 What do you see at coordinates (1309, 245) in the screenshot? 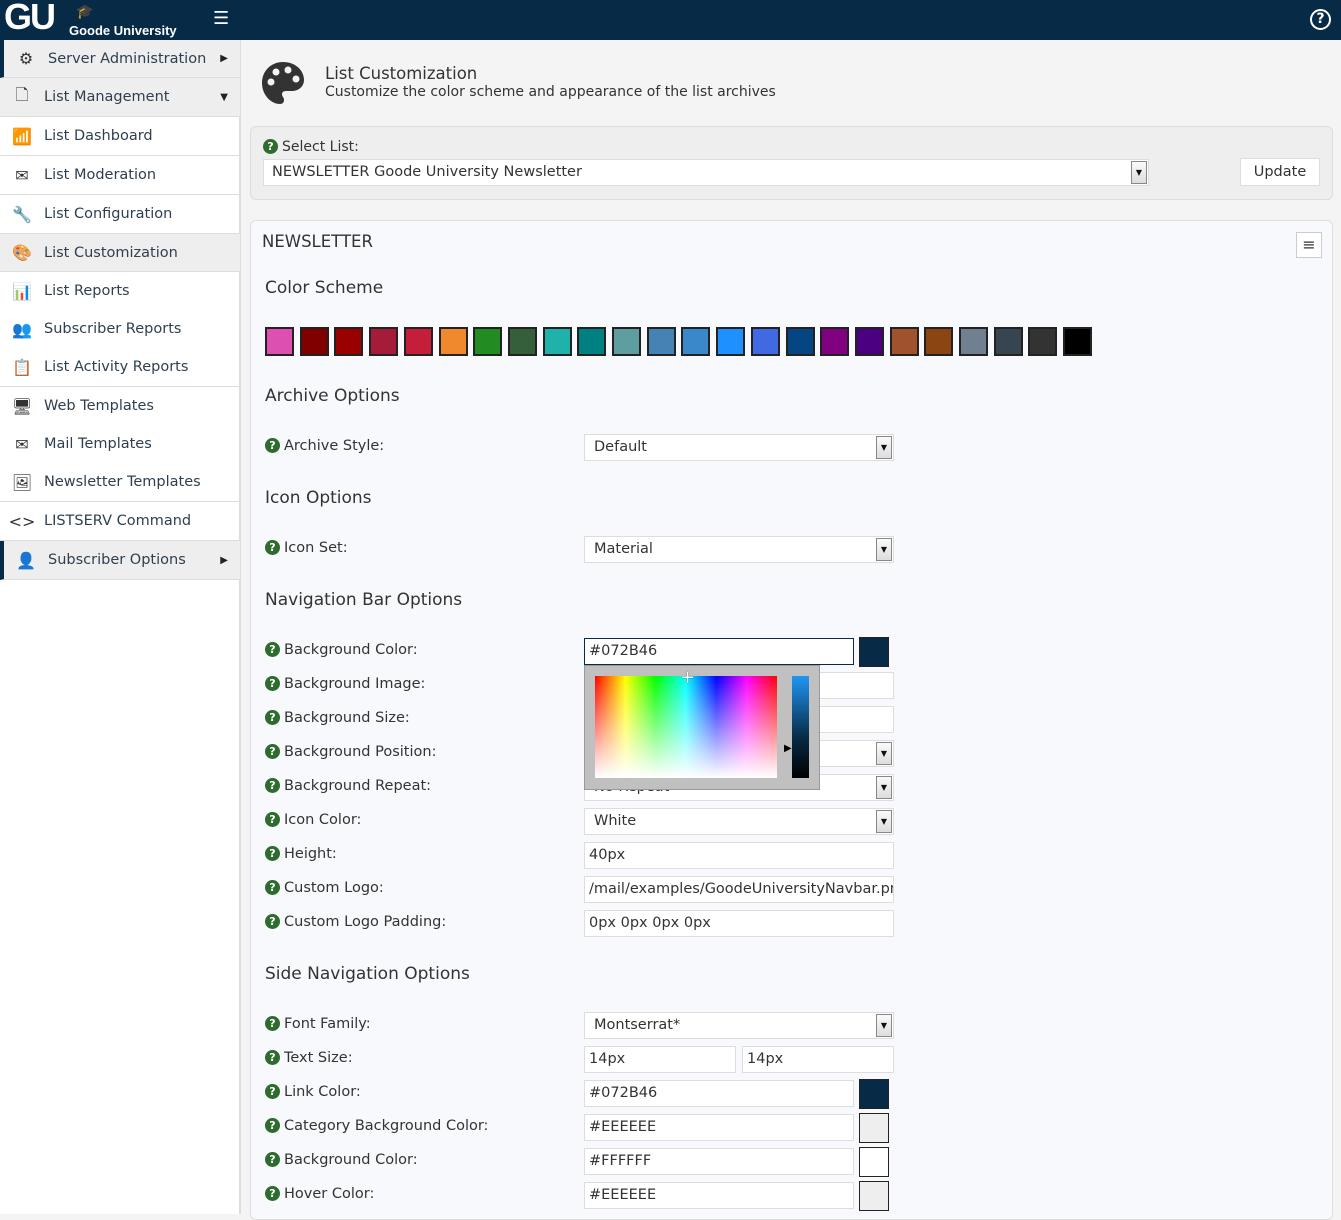
I see `panel-menu-button: ≡` at bounding box center [1309, 245].